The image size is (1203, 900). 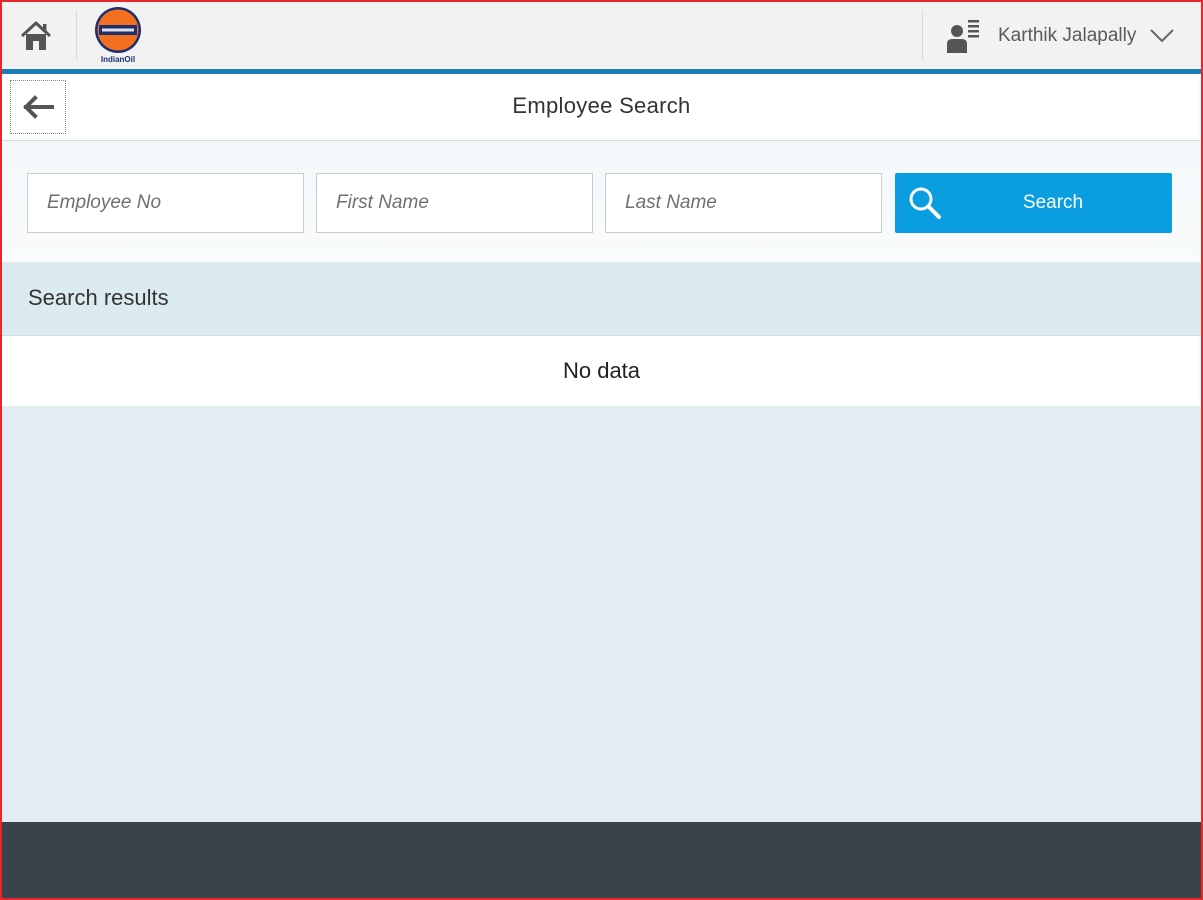 What do you see at coordinates (601, 371) in the screenshot?
I see `results-empty-row: No data` at bounding box center [601, 371].